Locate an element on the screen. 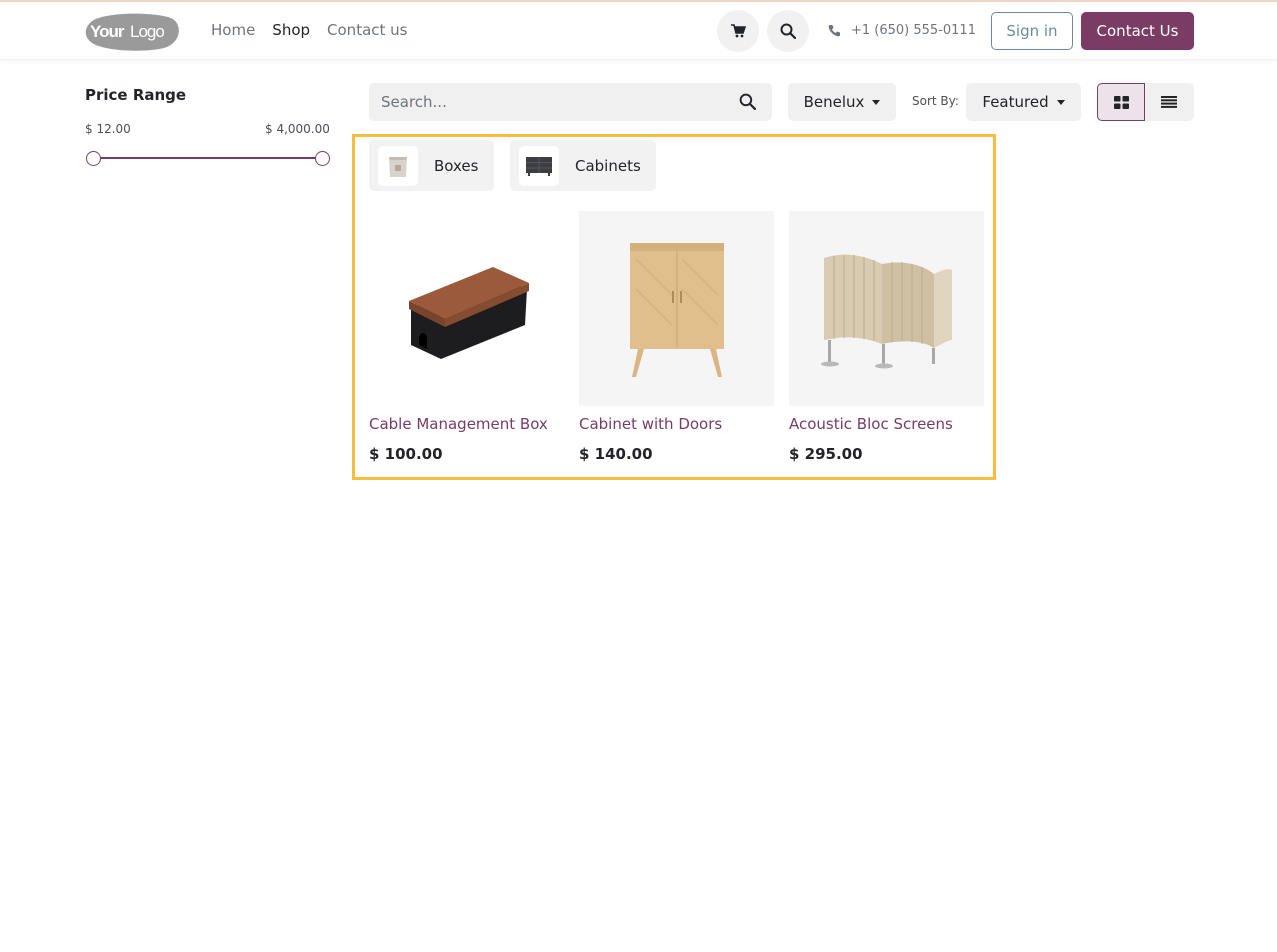 This screenshot has height=952, width=1277. list-view-button is located at coordinates (1169, 102).